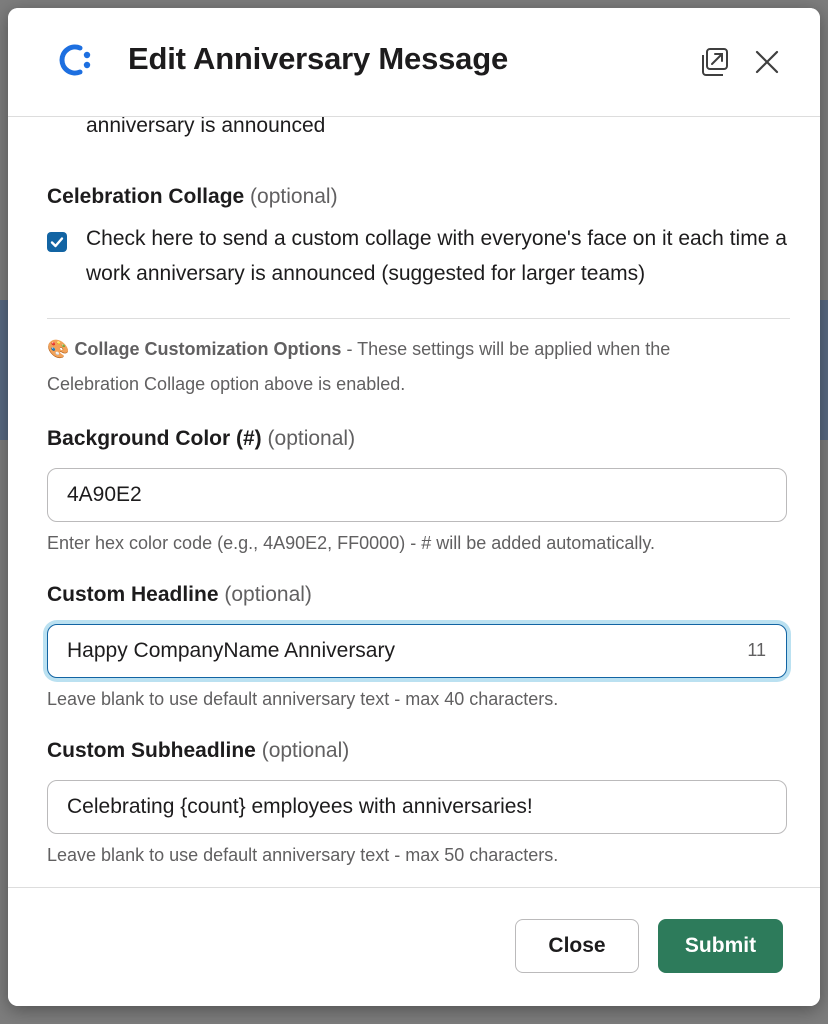 This screenshot has width=828, height=1024. What do you see at coordinates (756, 650) in the screenshot?
I see `headline-char-counter: 11` at bounding box center [756, 650].